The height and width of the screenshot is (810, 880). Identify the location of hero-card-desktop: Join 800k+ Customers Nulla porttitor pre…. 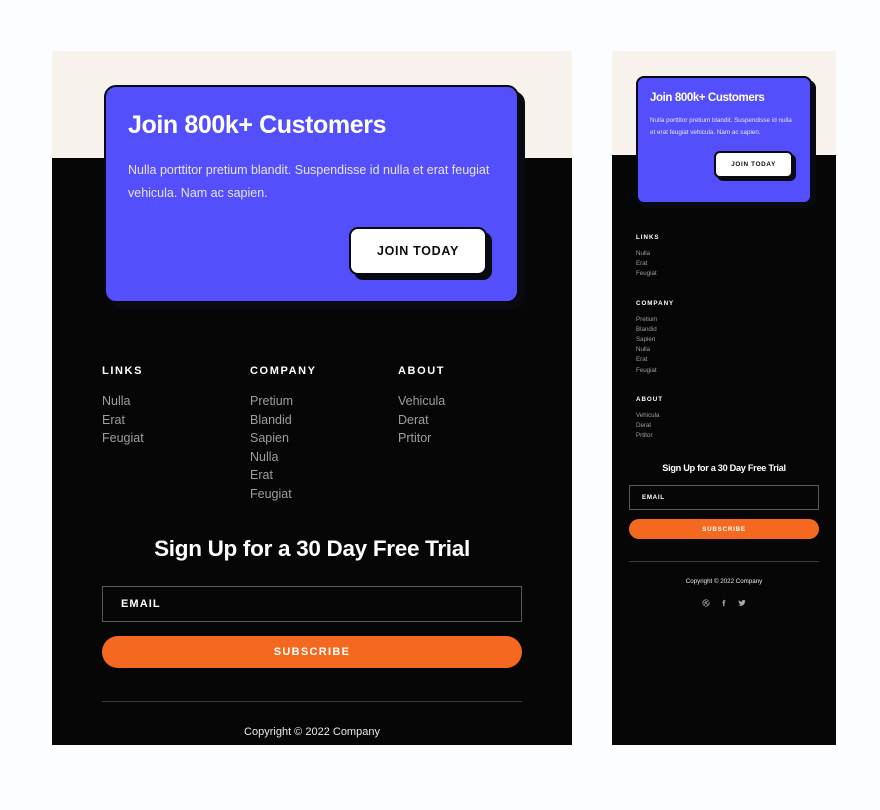
(311, 194).